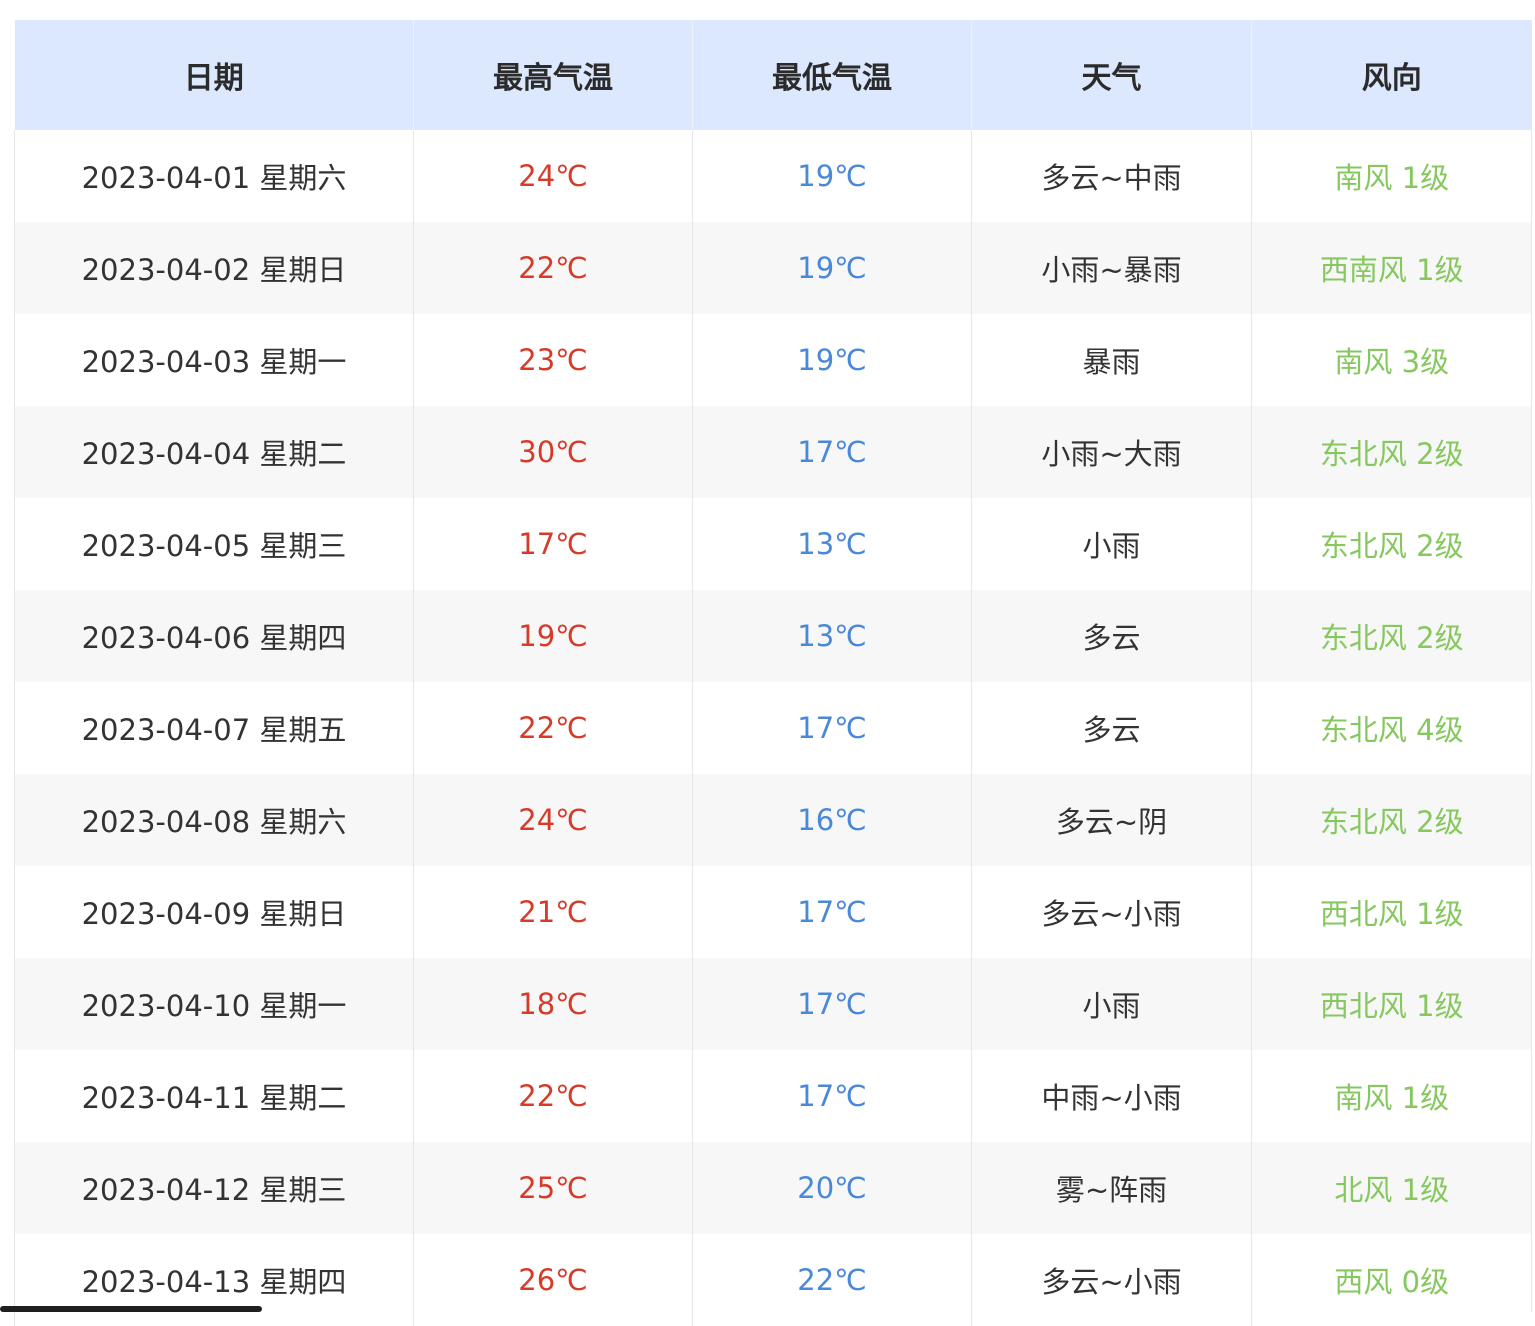  Describe the element at coordinates (1111, 1096) in the screenshot. I see `weather-cell: 中雨~小雨` at that location.